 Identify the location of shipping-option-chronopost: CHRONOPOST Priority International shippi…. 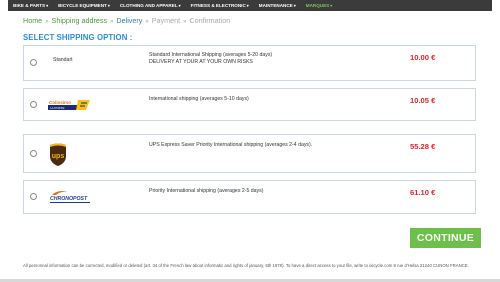
(249, 197).